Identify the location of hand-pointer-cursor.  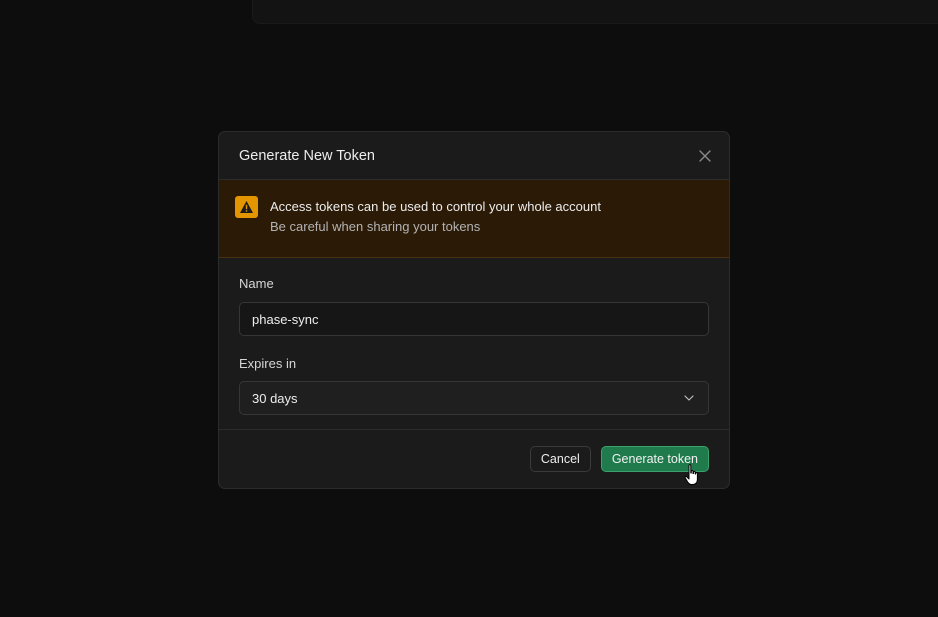
(691, 474).